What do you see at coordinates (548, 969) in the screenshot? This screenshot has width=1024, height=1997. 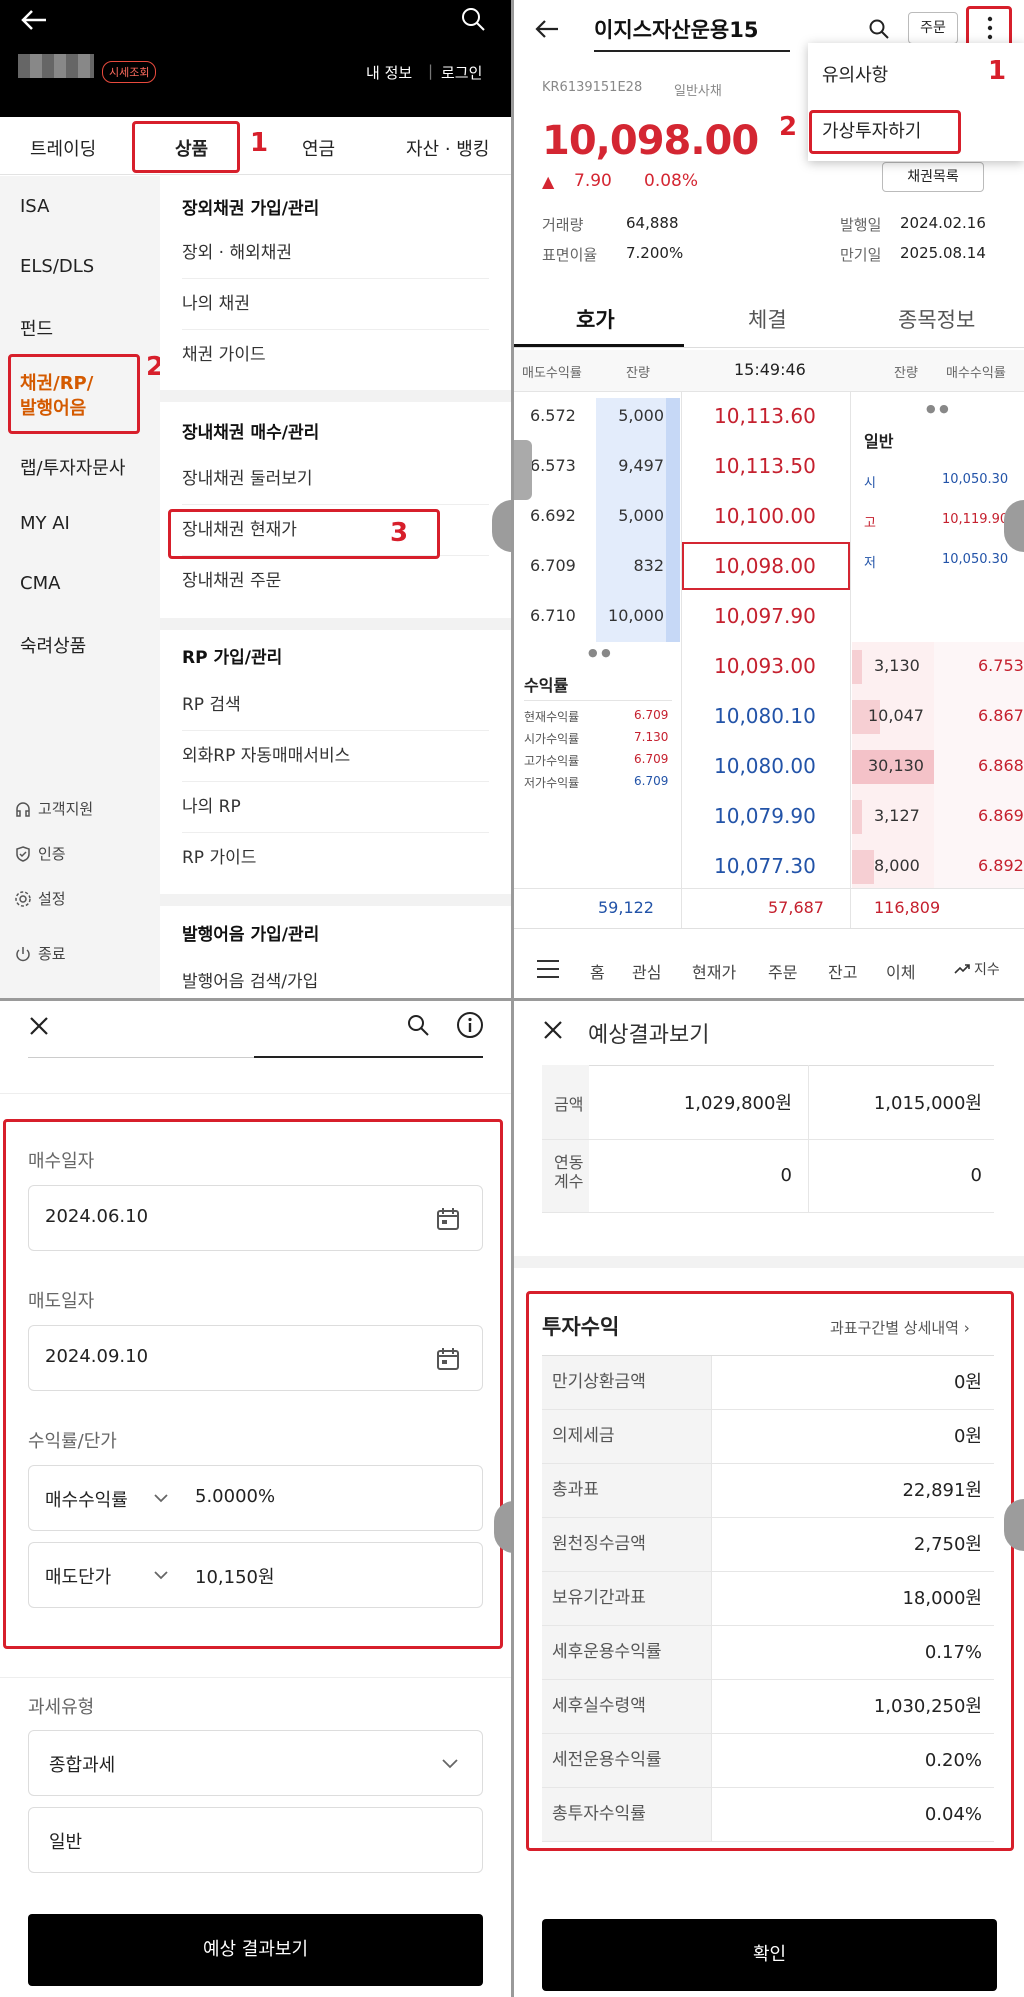 I see `menu-icon` at bounding box center [548, 969].